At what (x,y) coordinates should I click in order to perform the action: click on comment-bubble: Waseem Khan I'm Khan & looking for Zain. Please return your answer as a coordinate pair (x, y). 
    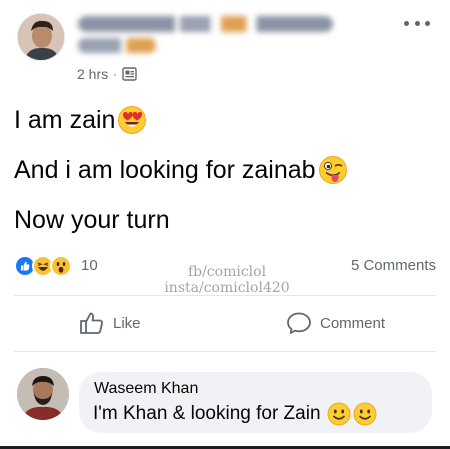
    Looking at the image, I should click on (255, 402).